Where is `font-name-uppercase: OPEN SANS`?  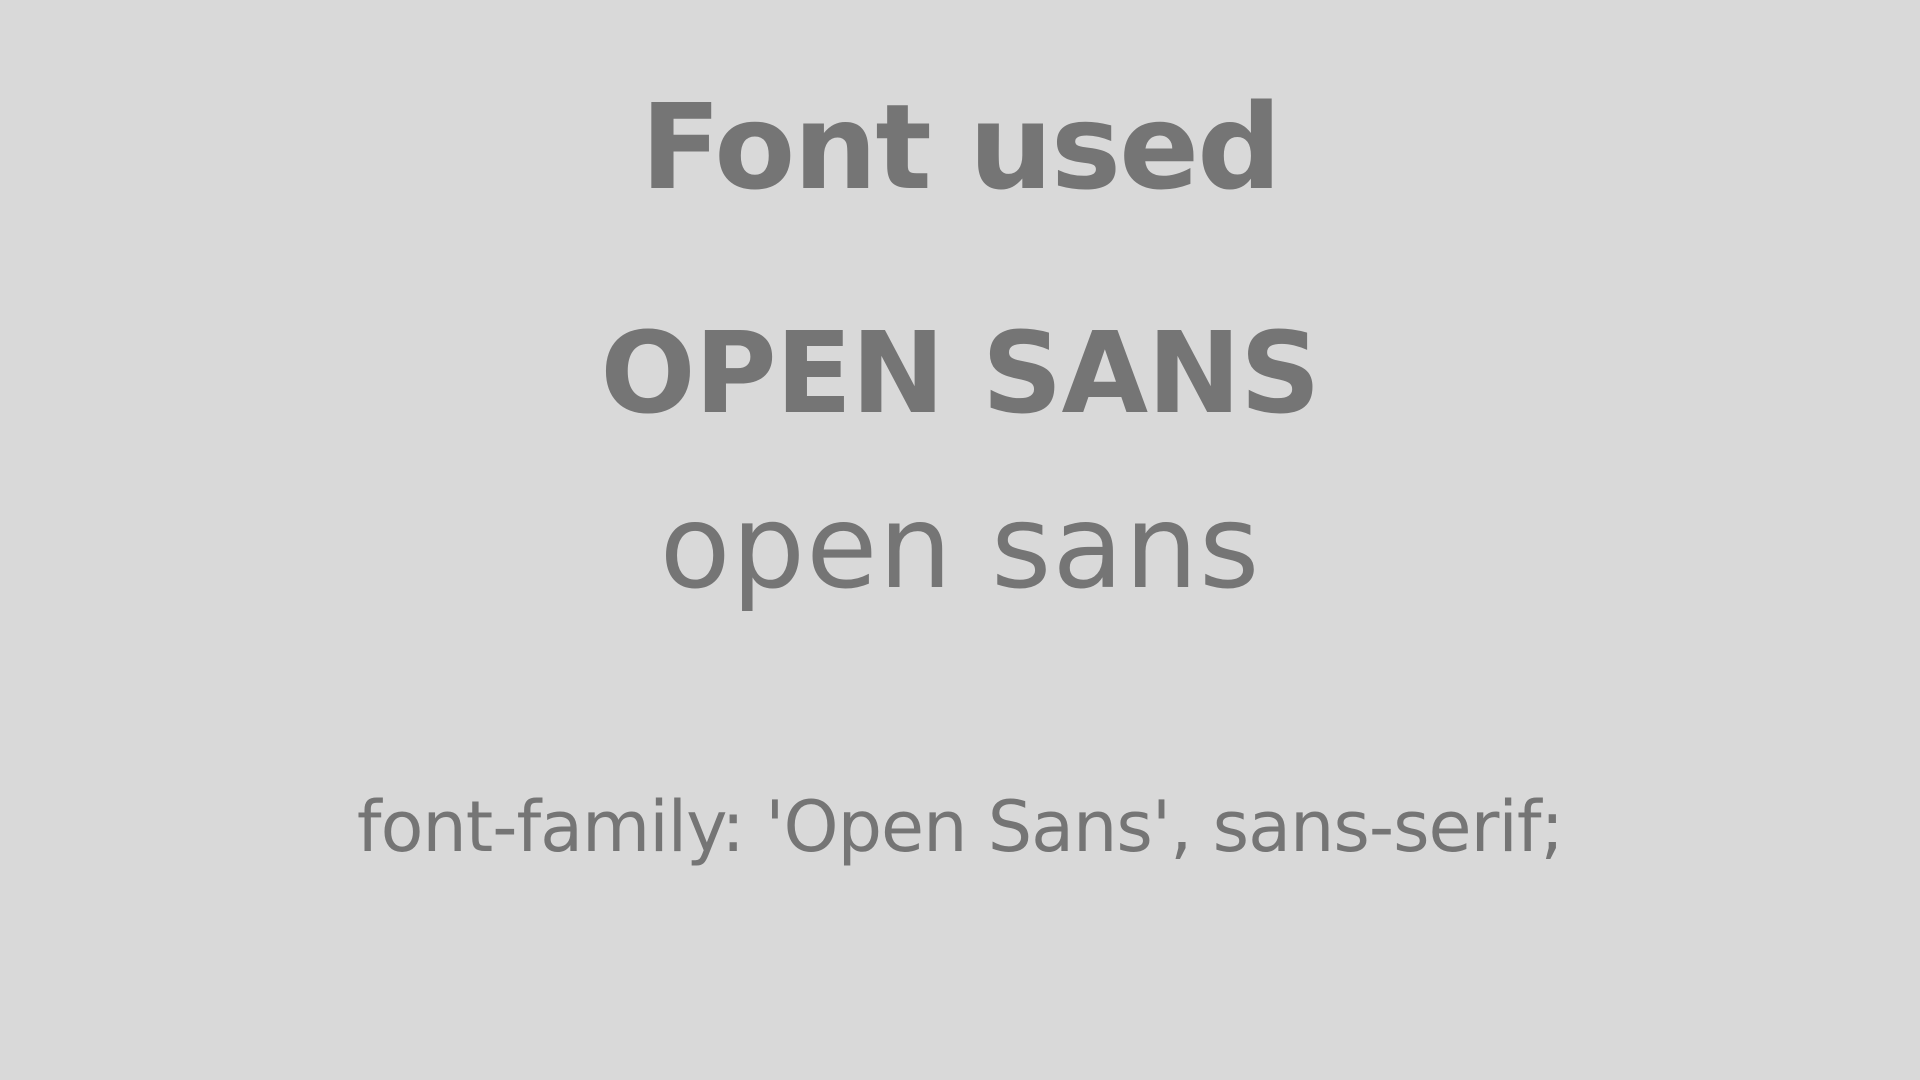 font-name-uppercase: OPEN SANS is located at coordinates (960, 374).